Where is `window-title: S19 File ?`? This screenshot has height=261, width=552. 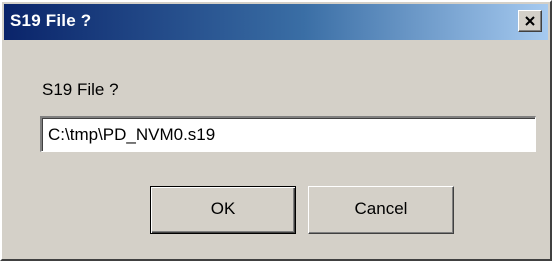
window-title: S19 File ? is located at coordinates (51, 20).